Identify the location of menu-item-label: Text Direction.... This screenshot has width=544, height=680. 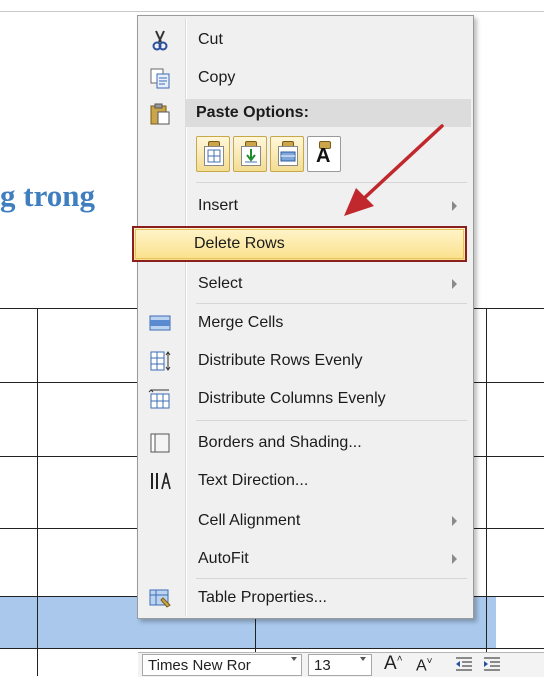
(253, 480).